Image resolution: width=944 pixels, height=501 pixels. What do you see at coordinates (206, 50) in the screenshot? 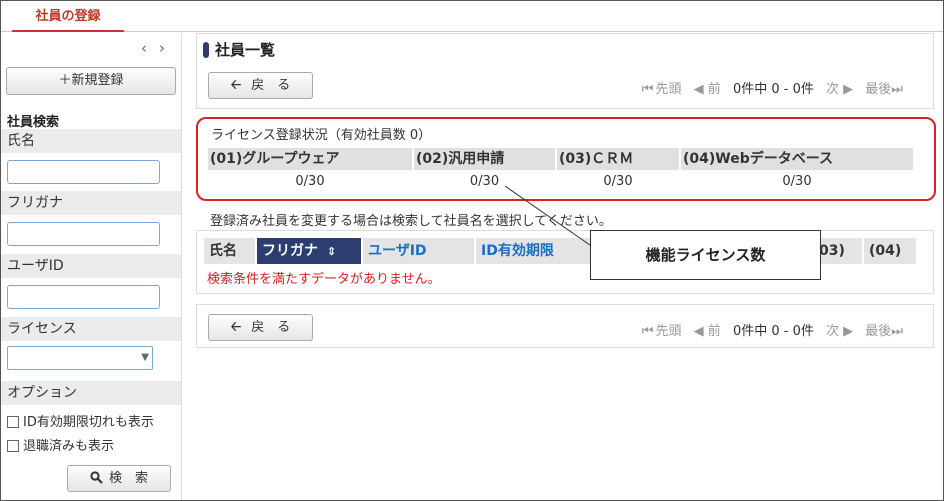
I see `title-marker` at bounding box center [206, 50].